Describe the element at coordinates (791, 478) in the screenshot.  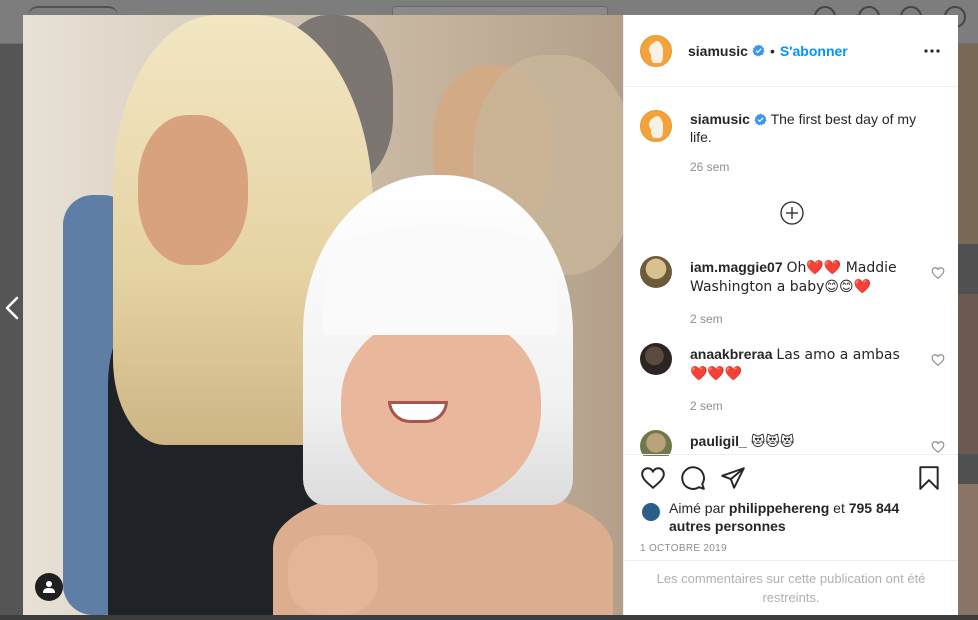
I see `post-action-bar` at that location.